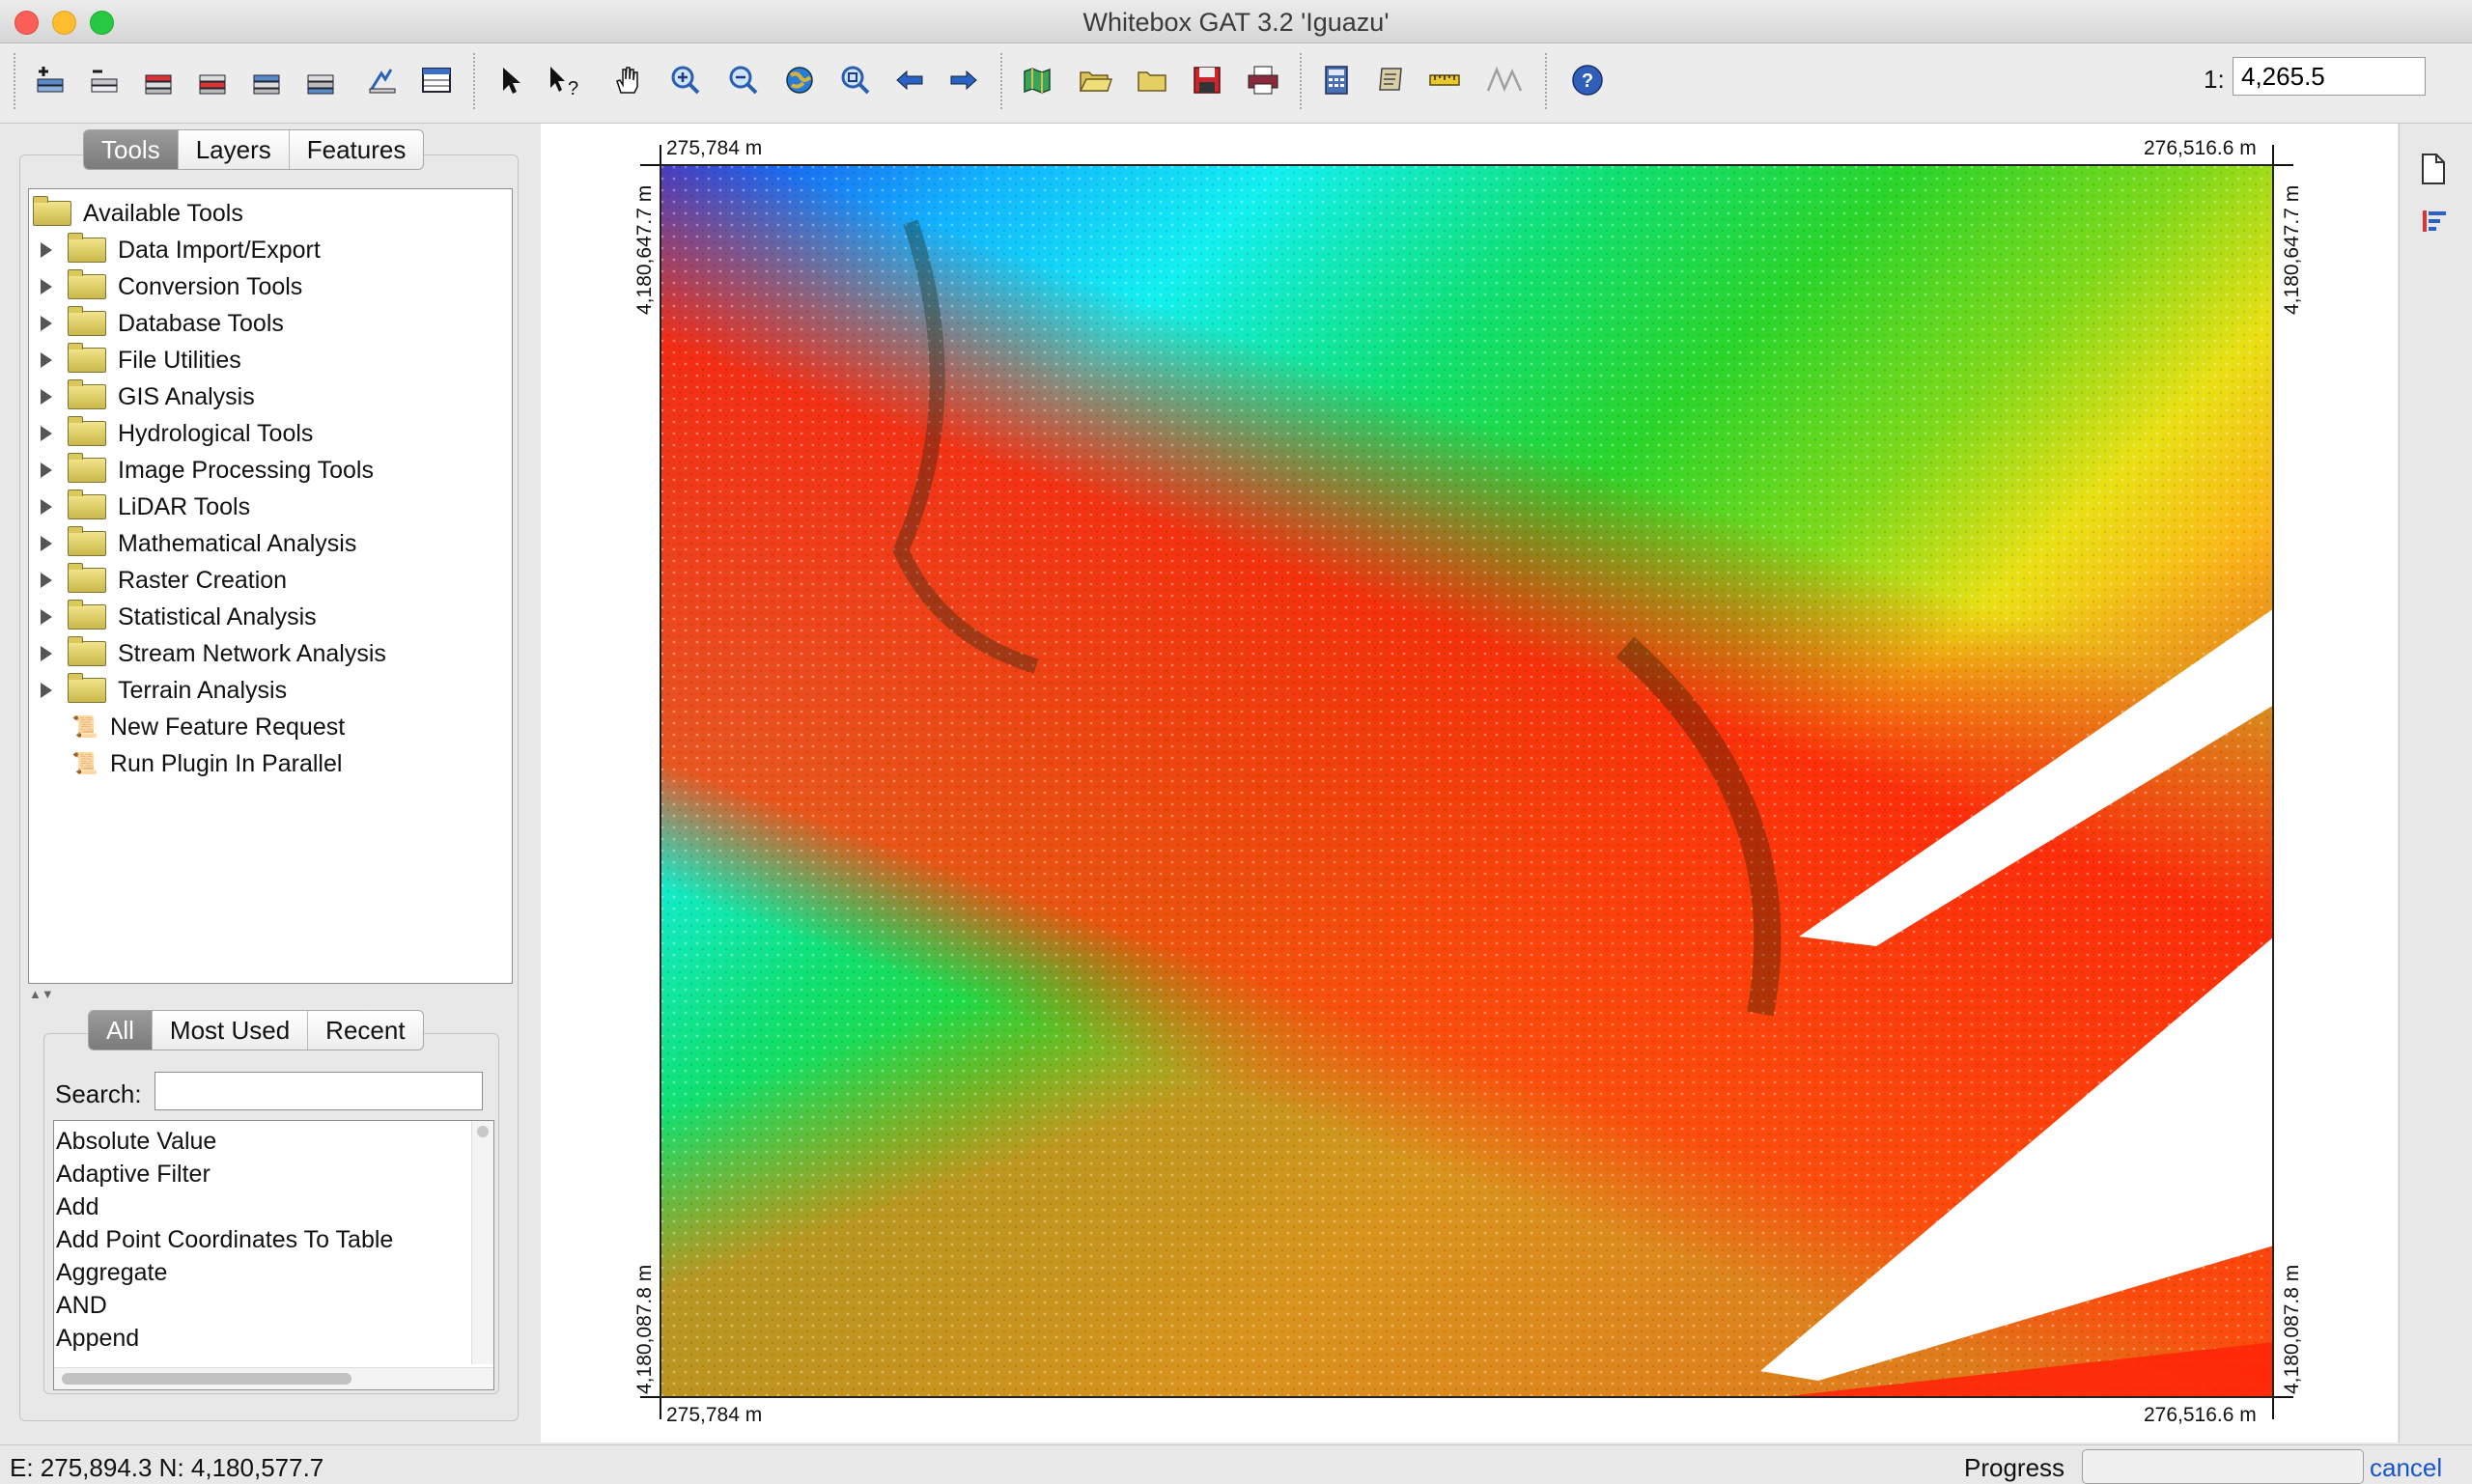  I want to click on tool-list-horizontal-scrollbar, so click(273, 1378).